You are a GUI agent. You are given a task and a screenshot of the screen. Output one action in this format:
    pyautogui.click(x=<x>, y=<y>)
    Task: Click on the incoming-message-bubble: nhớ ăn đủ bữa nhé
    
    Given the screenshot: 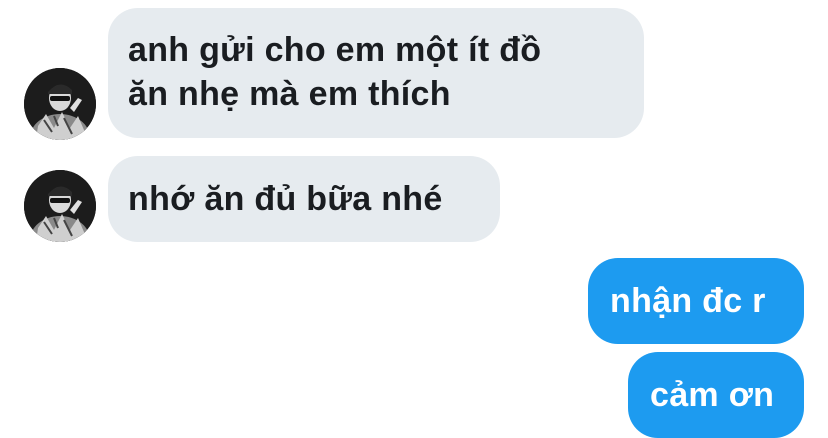 What is the action you would take?
    pyautogui.click(x=304, y=199)
    